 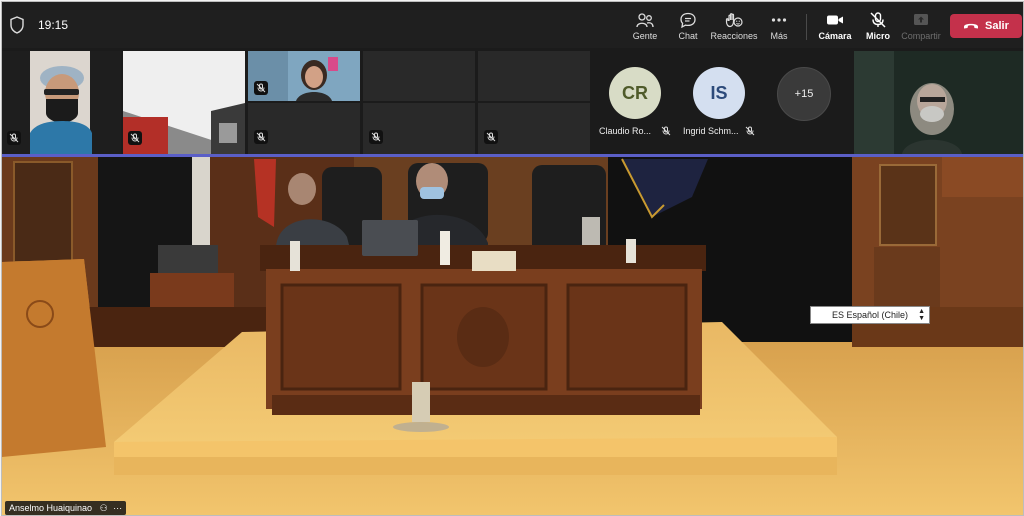 What do you see at coordinates (53, 25) in the screenshot?
I see `meeting-timer: 19:15` at bounding box center [53, 25].